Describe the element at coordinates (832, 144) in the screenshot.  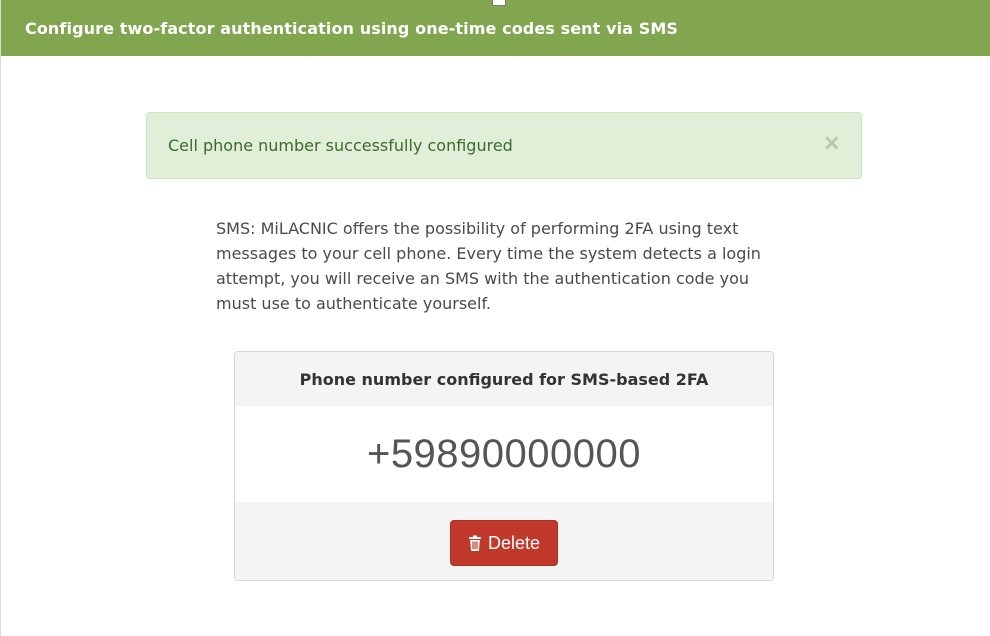
I see `close-icon: ×` at that location.